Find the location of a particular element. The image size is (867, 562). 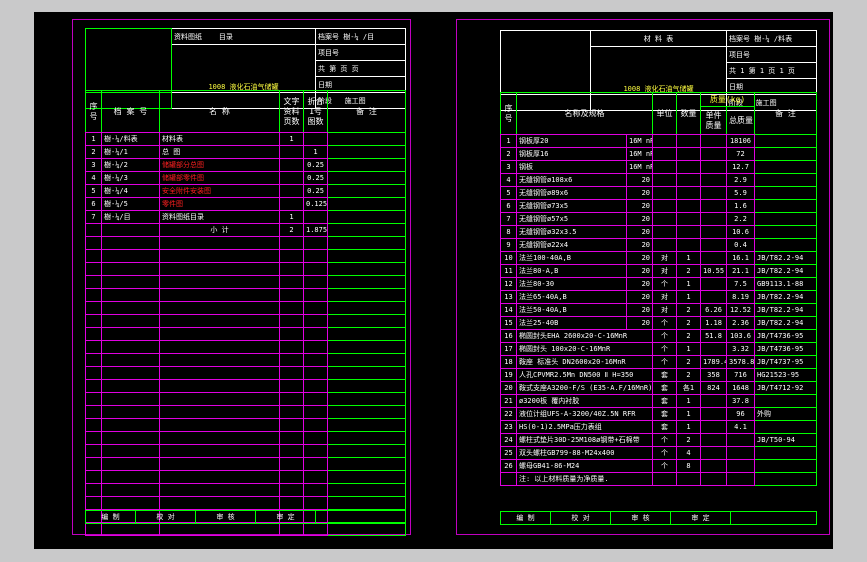

row-no: 23 is located at coordinates (508, 427).